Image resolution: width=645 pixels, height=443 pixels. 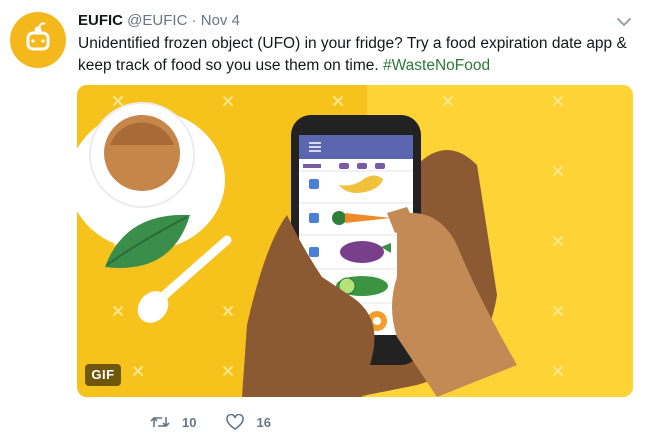 I want to click on like-button: 16, so click(x=248, y=422).